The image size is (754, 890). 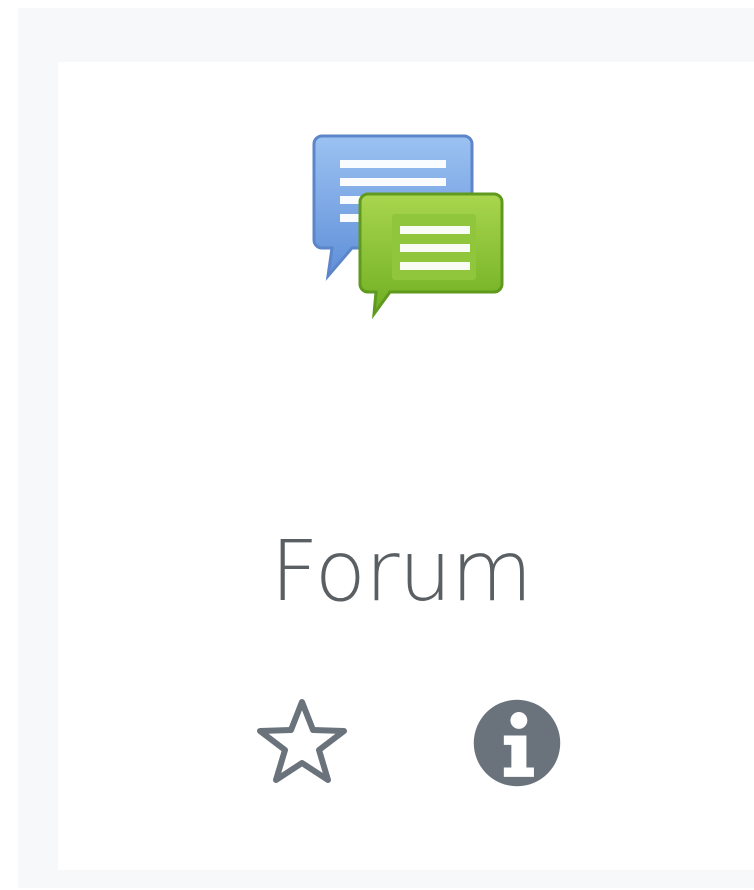 I want to click on star-icon, so click(x=302, y=742).